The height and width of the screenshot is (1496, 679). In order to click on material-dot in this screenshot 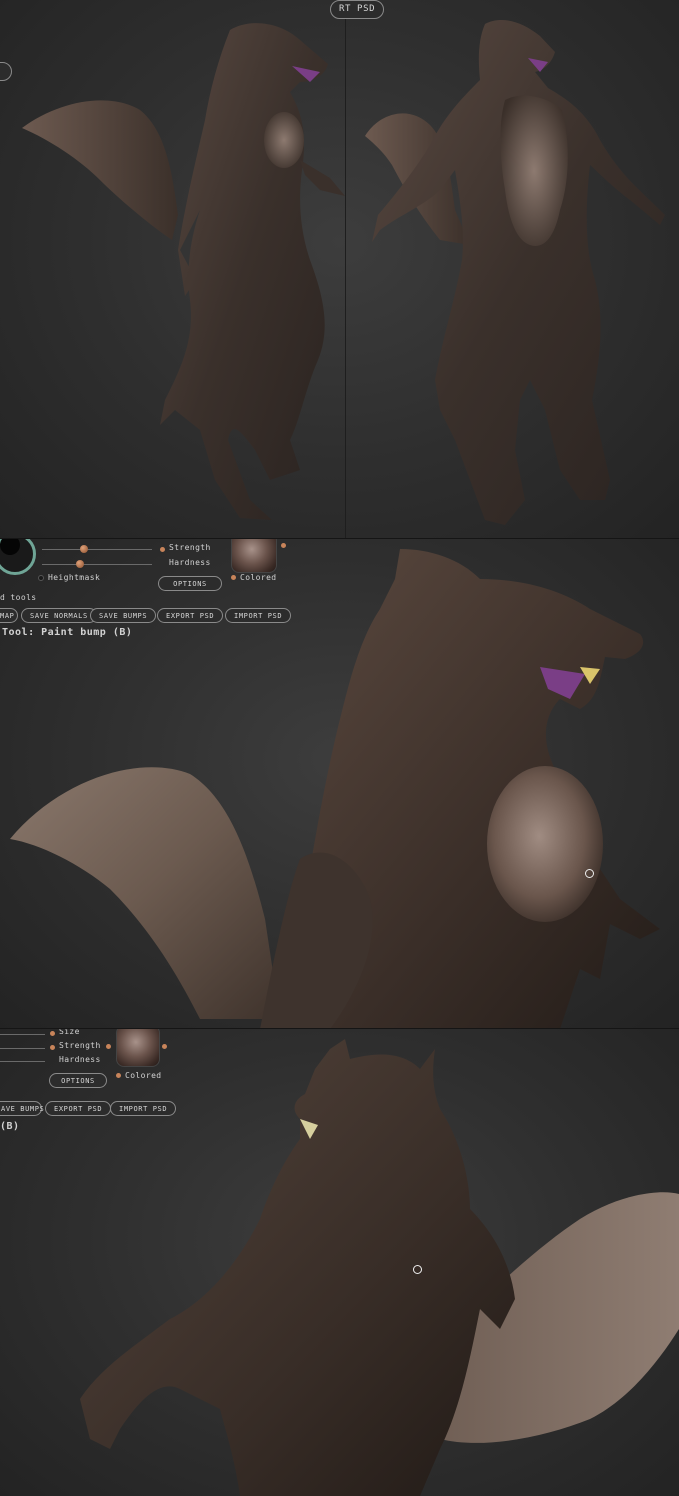, I will do `click(283, 545)`.